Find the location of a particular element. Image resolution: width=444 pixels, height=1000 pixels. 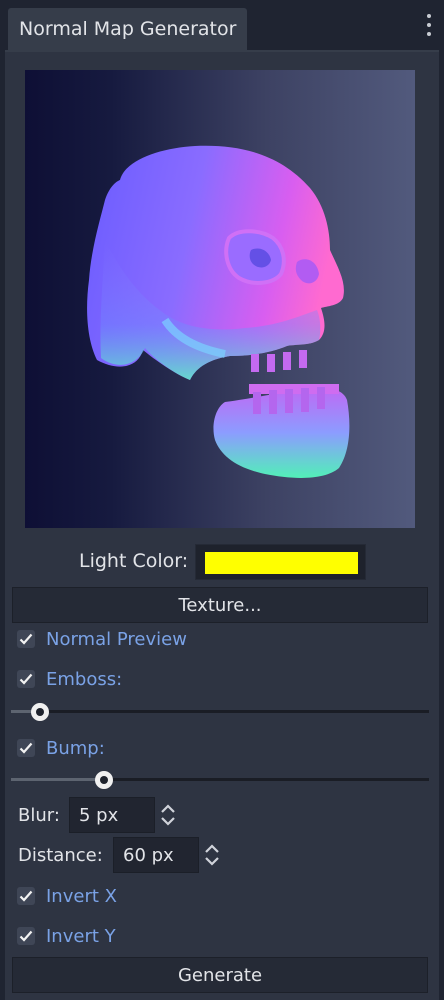

distance-label: Distance: is located at coordinates (60, 855).